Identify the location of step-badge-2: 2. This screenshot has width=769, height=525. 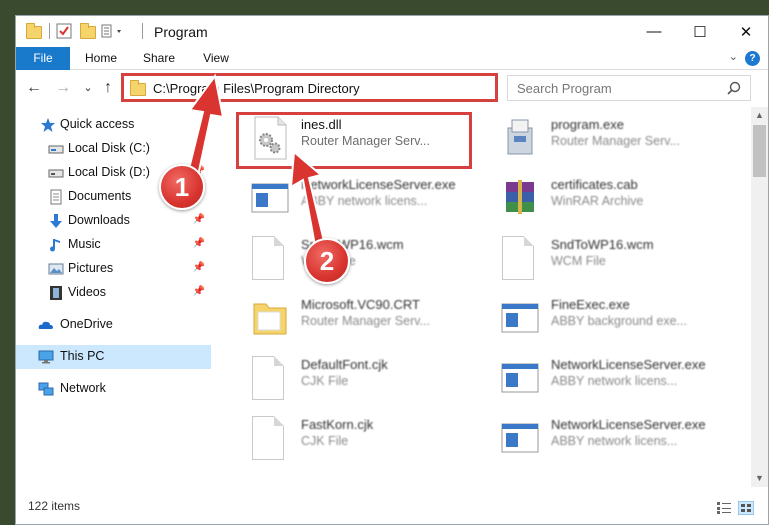
(327, 261).